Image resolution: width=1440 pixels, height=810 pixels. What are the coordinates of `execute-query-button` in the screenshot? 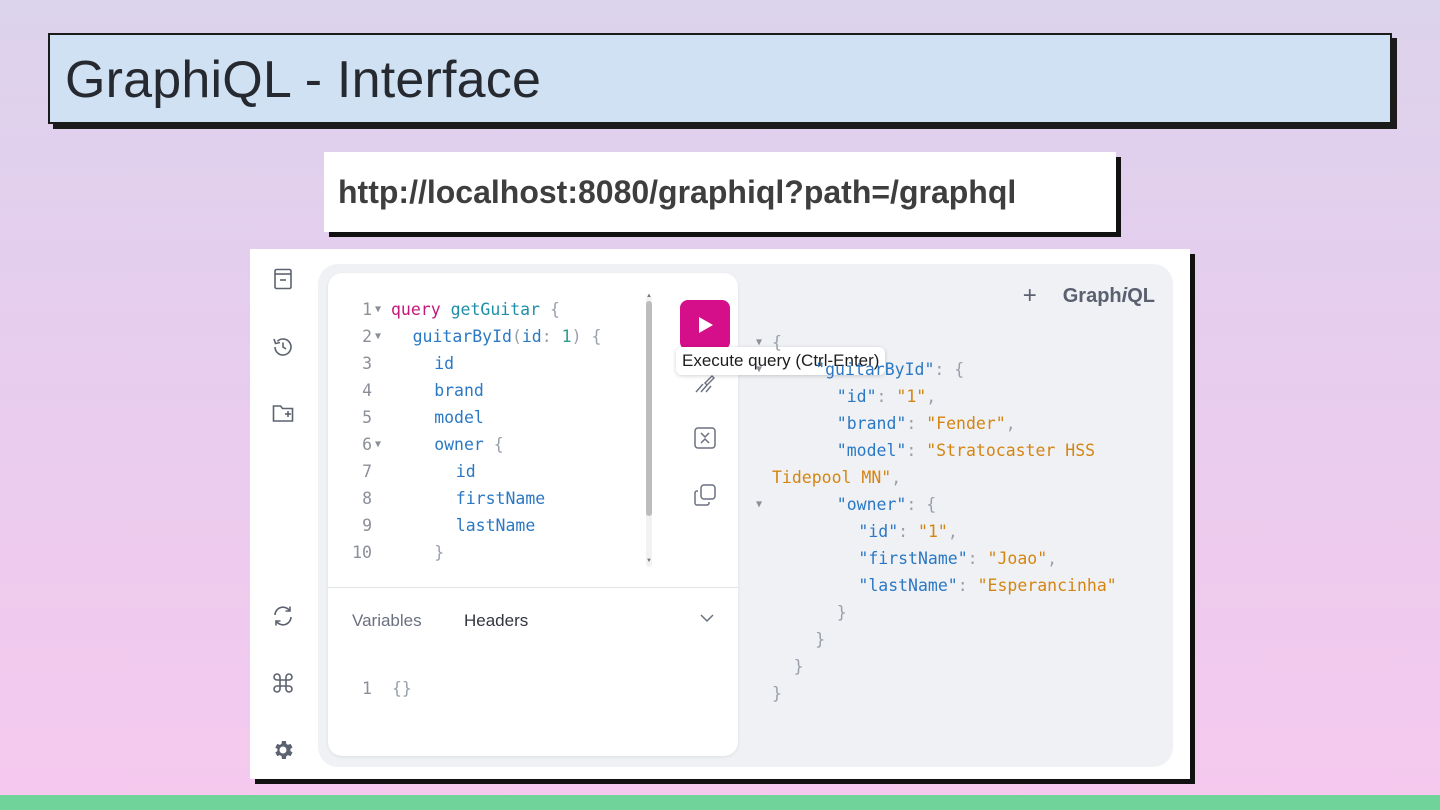 It's located at (705, 325).